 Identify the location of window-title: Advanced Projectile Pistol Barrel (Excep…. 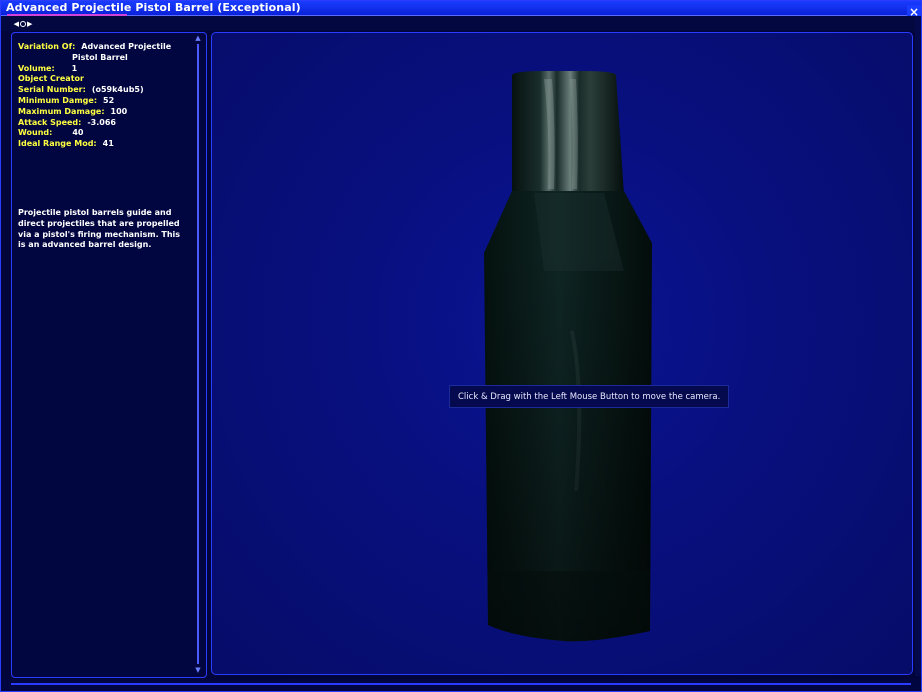
(153, 7).